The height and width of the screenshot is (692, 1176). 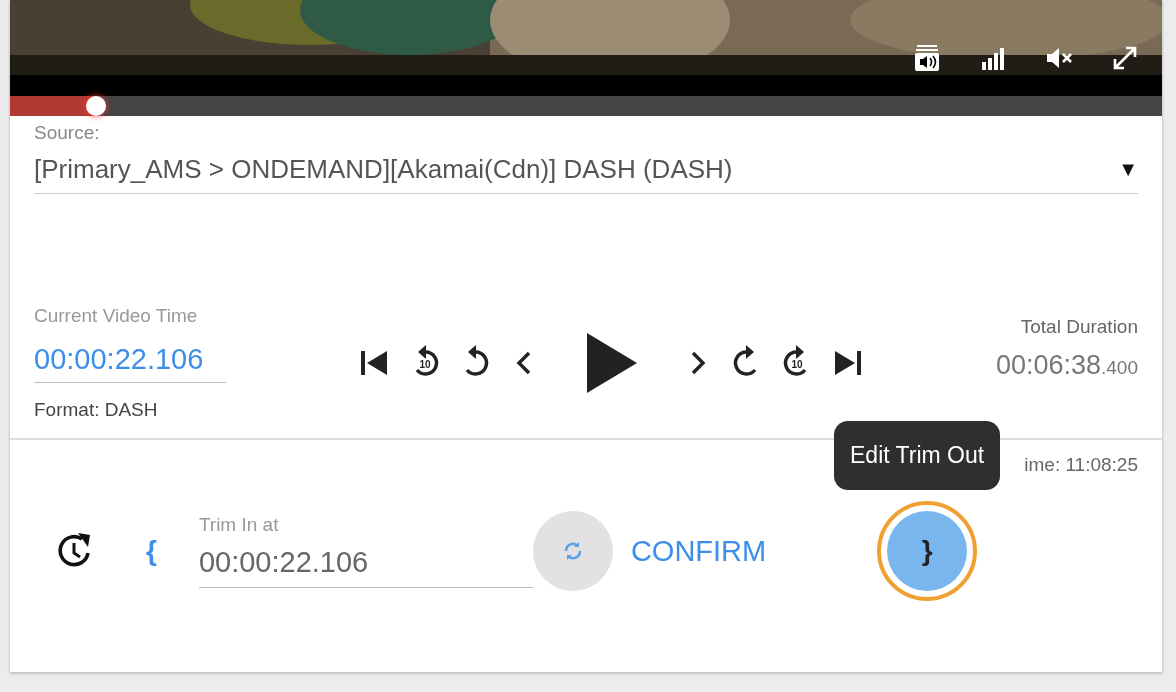 I want to click on progress-thumb, so click(x=96, y=106).